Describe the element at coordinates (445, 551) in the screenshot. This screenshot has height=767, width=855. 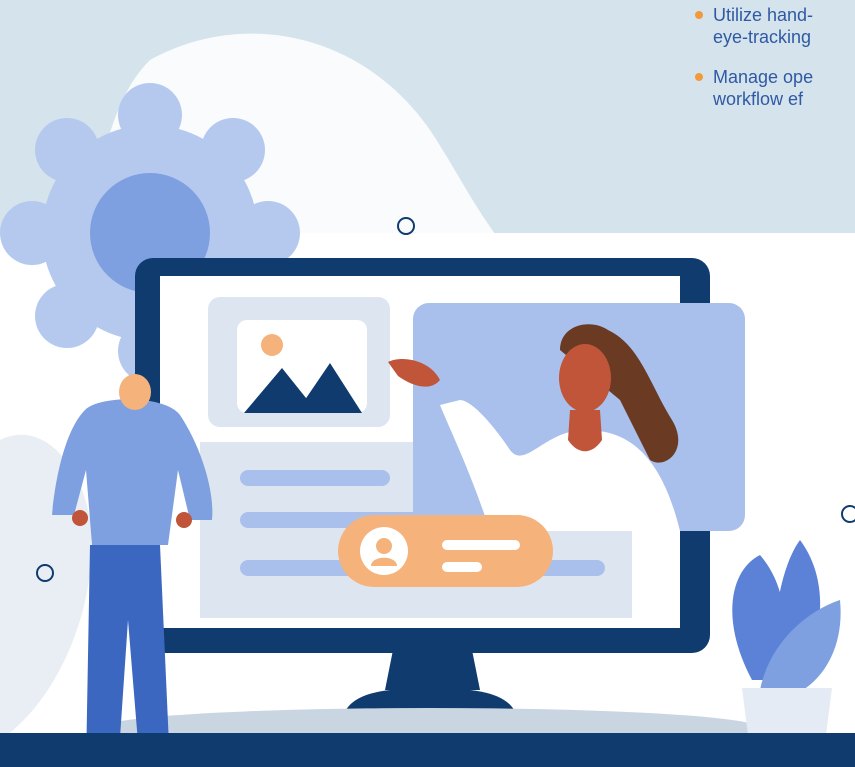
I see `chat-bubble` at that location.